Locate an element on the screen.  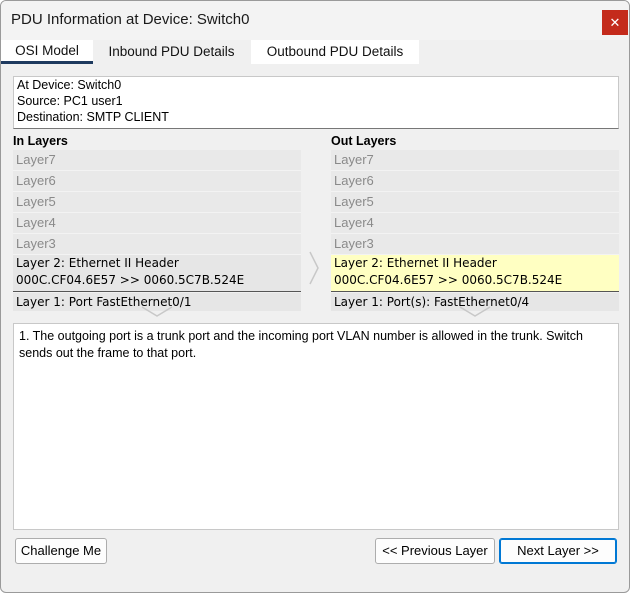
tab-inbound-pdu-details: Inbound PDU Details is located at coordinates (171, 52).